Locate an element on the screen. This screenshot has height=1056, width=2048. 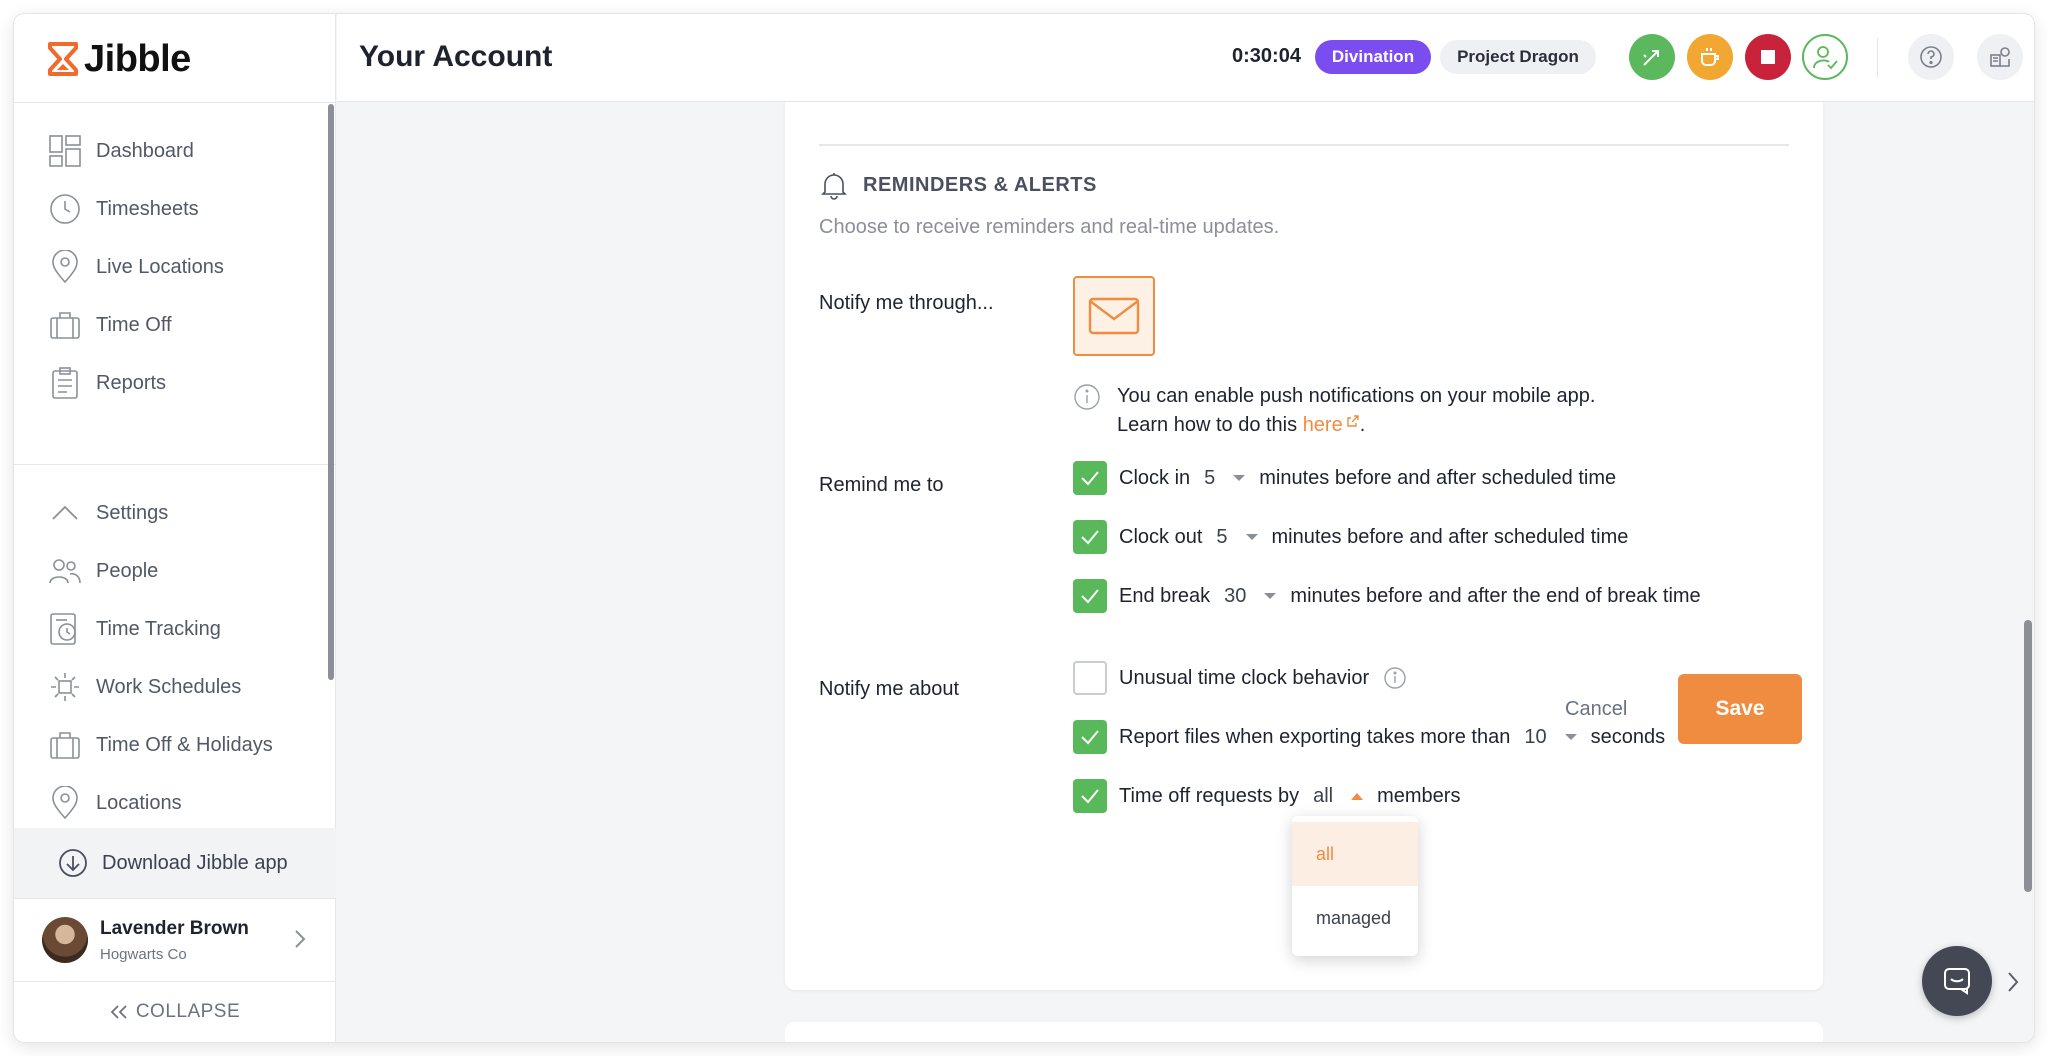
break-button is located at coordinates (1710, 57).